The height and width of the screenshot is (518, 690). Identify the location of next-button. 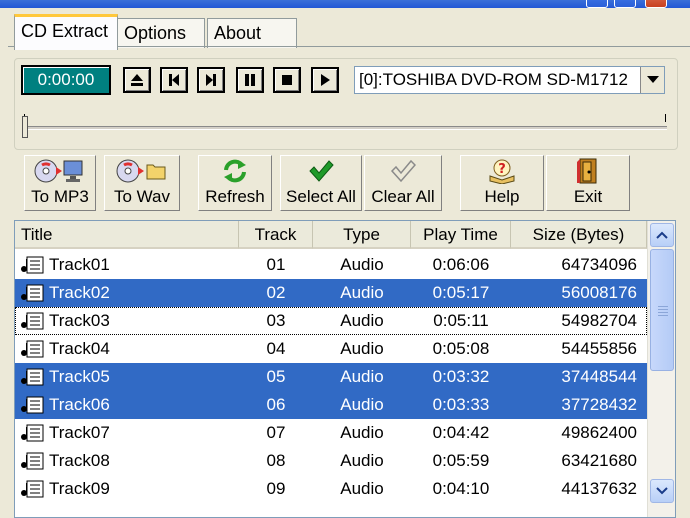
(211, 80).